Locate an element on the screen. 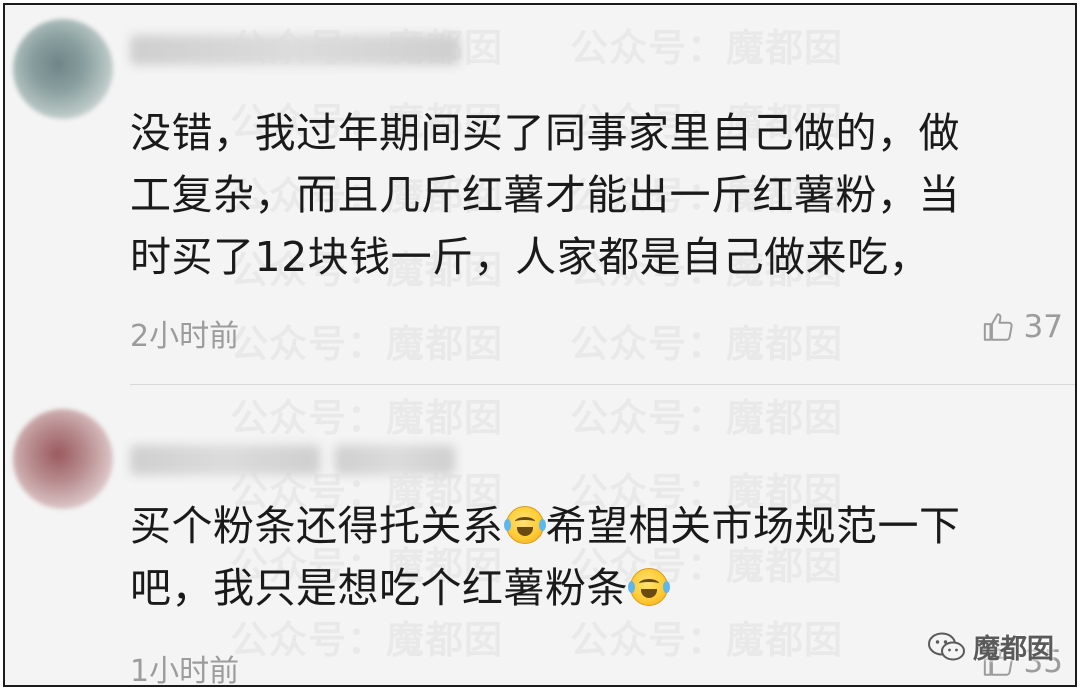 The height and width of the screenshot is (690, 1080). comment-line: 工复杂，而且几斤红薯才能出一斤红薯粉，当 is located at coordinates (545, 195).